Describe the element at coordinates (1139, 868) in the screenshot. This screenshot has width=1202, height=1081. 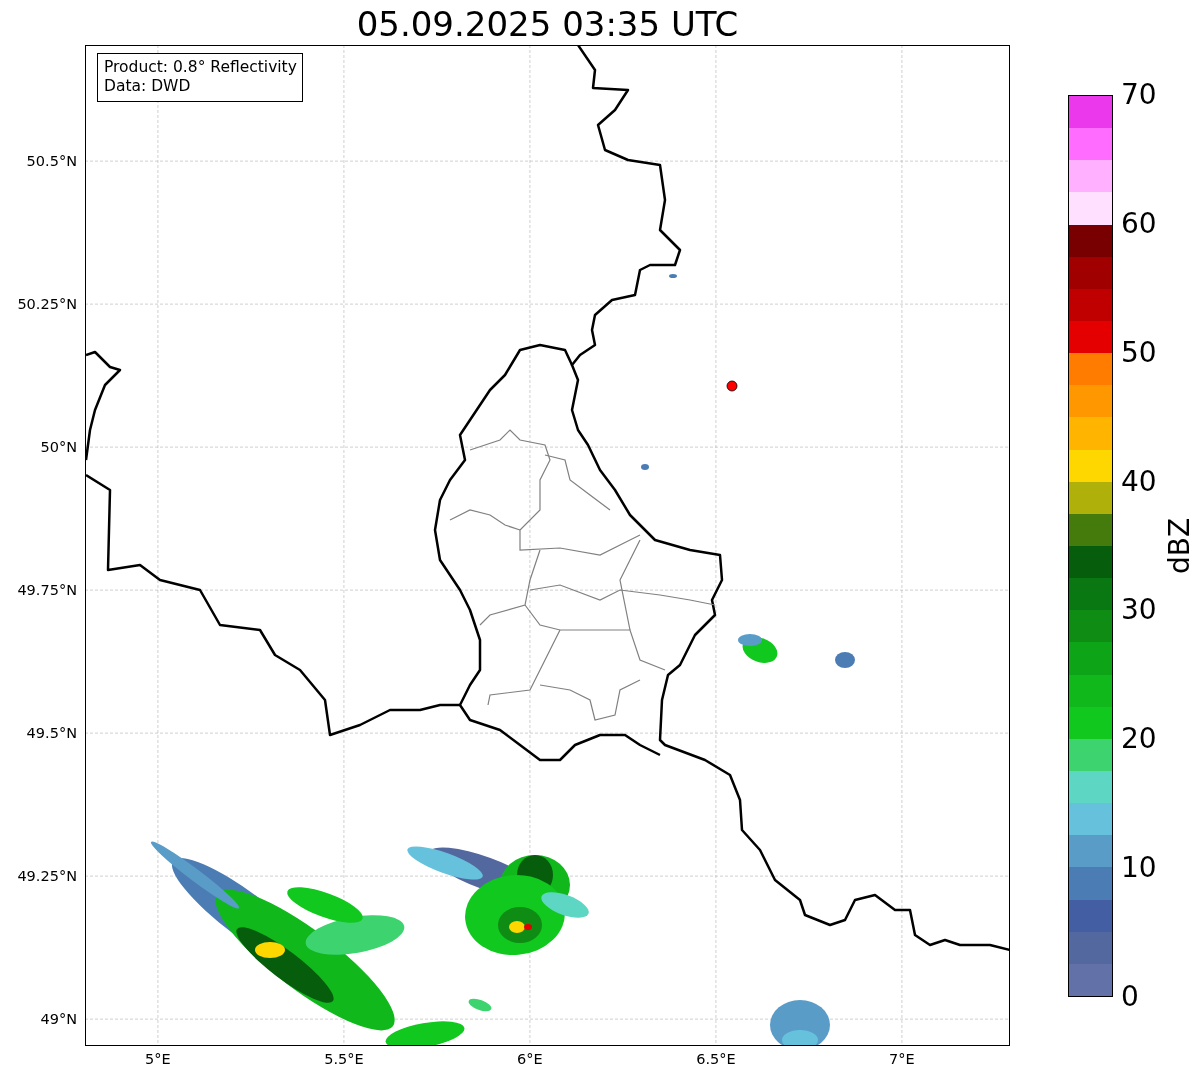
I see `colorbar-tick-label: 10` at that location.